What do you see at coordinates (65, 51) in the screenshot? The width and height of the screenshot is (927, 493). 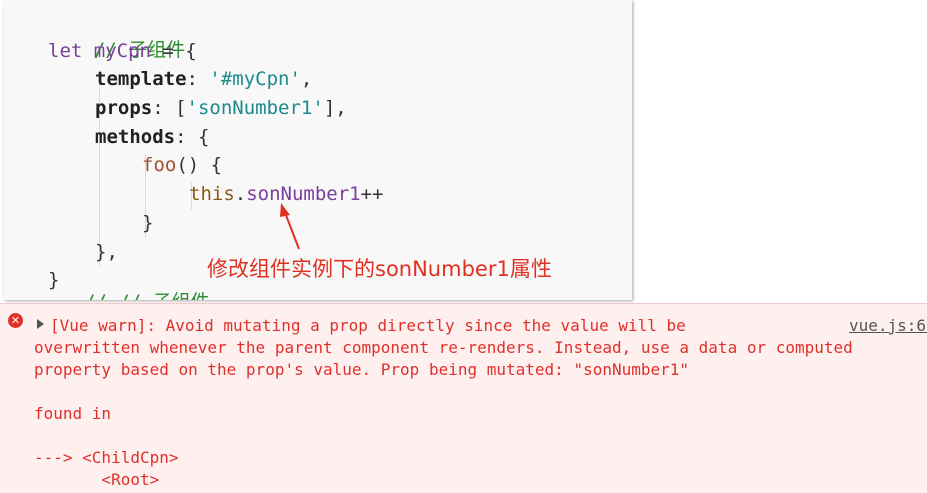 I see `let-keyword: let` at bounding box center [65, 51].